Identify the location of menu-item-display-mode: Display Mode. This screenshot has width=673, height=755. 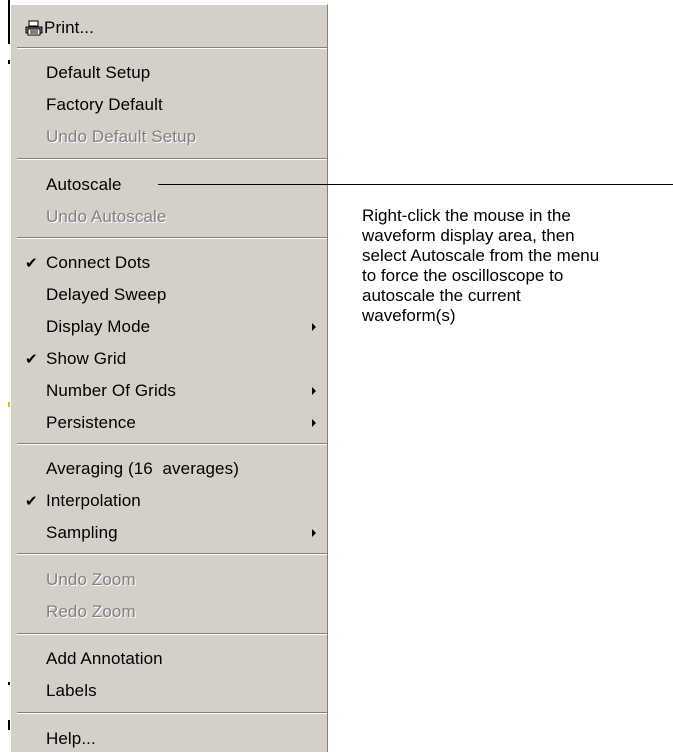
(170, 327).